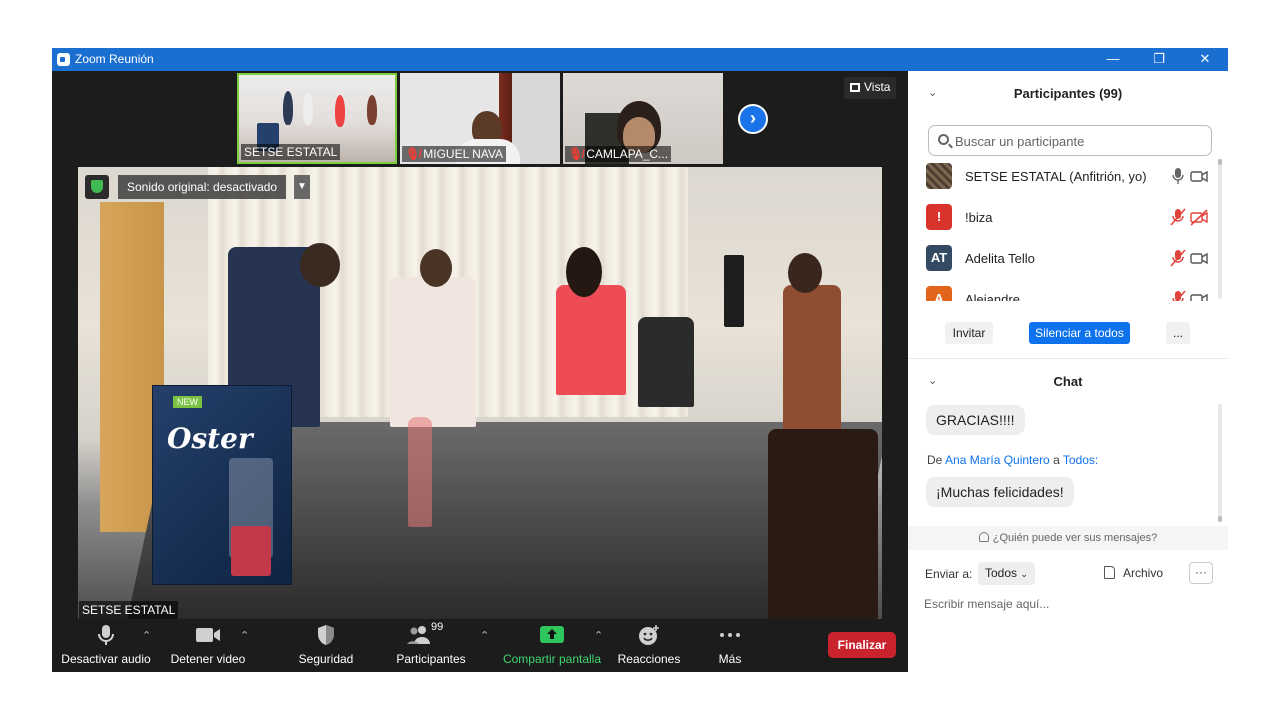 This screenshot has height=720, width=1280. Describe the element at coordinates (97, 187) in the screenshot. I see `encryption-shield-icon` at that location.